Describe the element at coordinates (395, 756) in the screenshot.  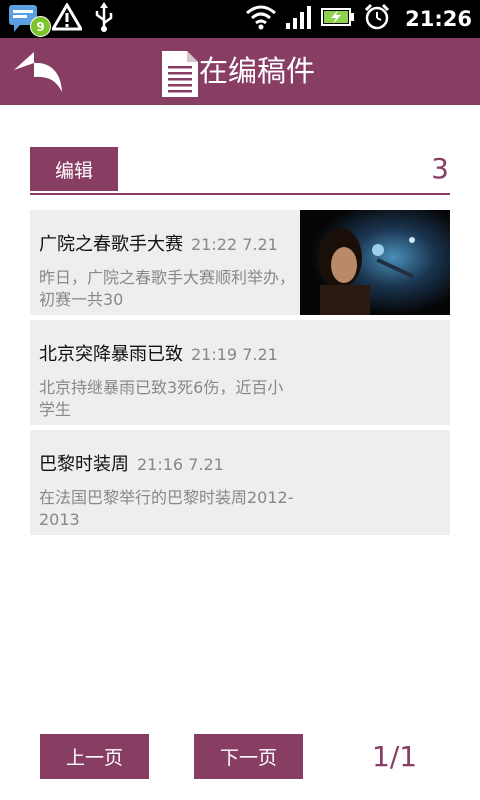
I see `page-indicator: 1/1` at that location.